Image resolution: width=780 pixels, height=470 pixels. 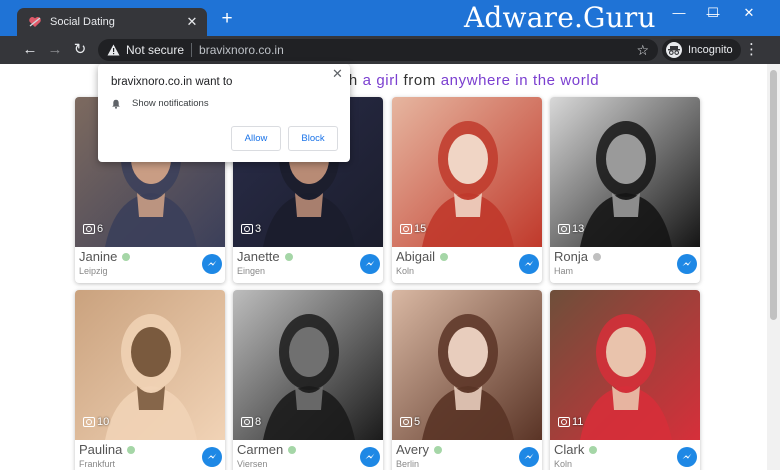 What do you see at coordinates (625, 265) in the screenshot?
I see `profile-info: Ronja Ham` at bounding box center [625, 265].